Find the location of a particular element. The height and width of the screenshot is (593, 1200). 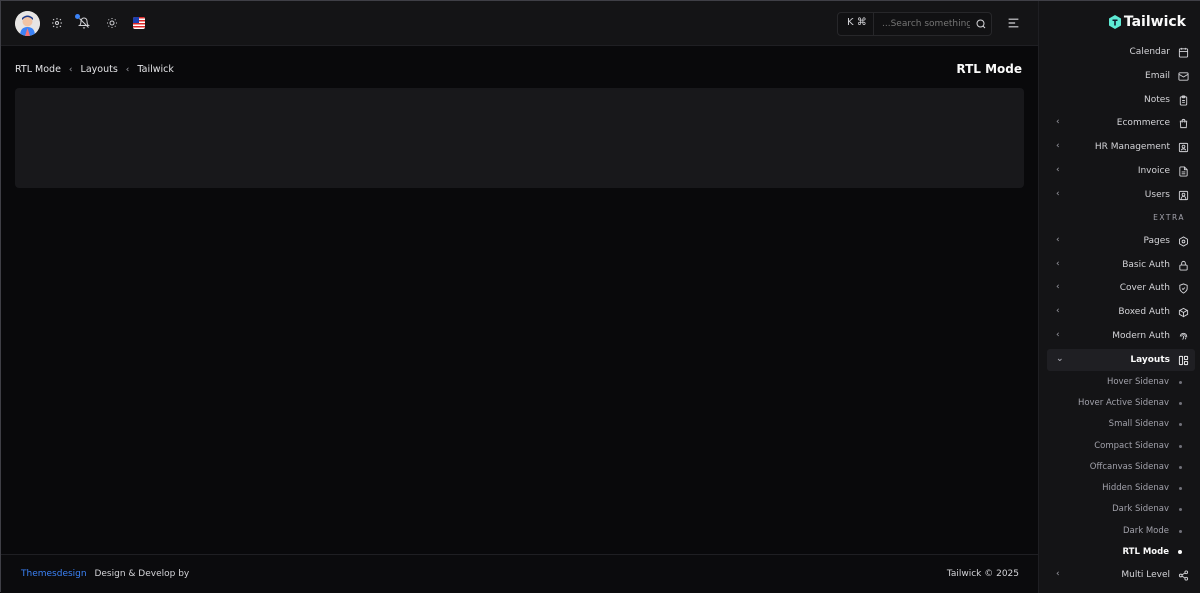

page-title: RTL Mode is located at coordinates (989, 69).